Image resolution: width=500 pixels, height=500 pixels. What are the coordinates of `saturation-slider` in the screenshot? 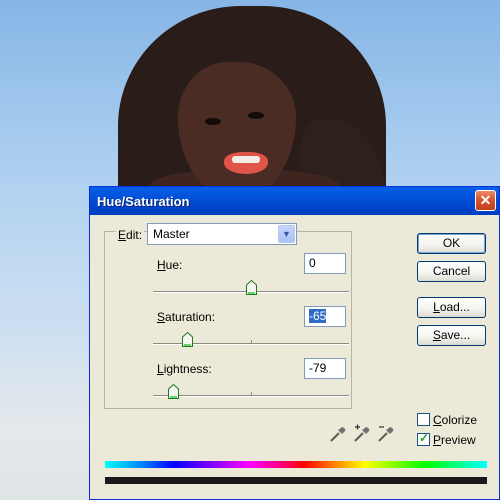 It's located at (251, 339).